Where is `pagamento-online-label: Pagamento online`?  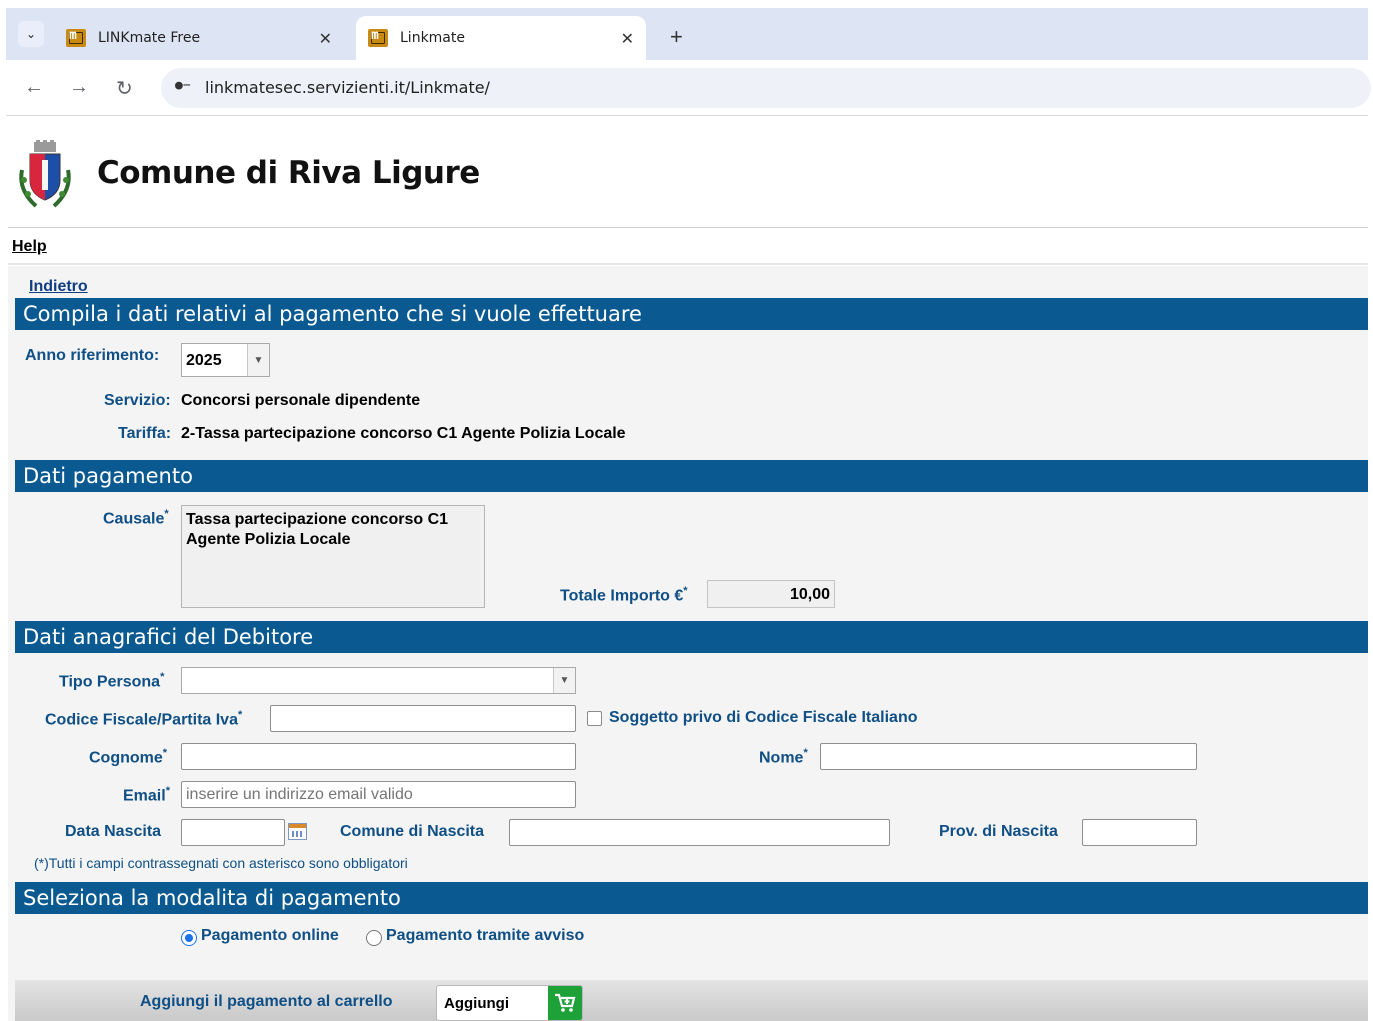 pagamento-online-label: Pagamento online is located at coordinates (270, 936).